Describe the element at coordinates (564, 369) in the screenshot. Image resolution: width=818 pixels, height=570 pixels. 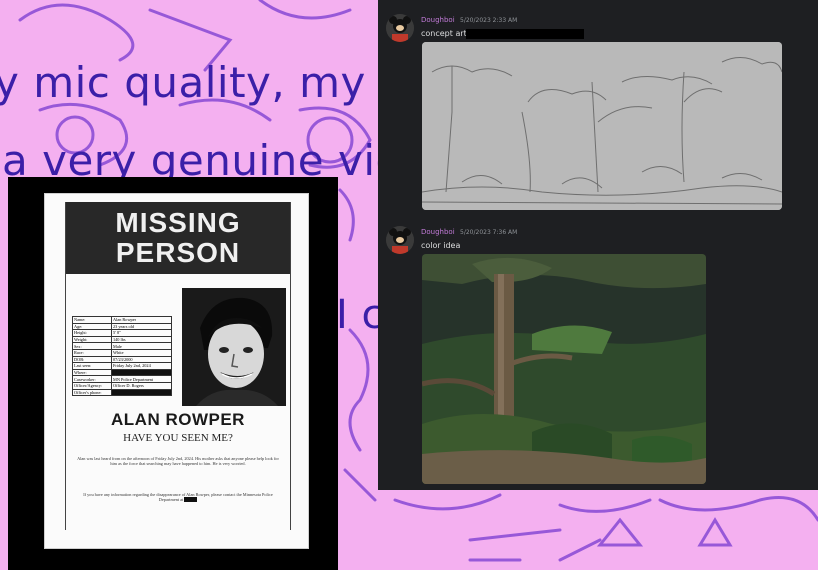
I see `attachment-color-idea` at that location.